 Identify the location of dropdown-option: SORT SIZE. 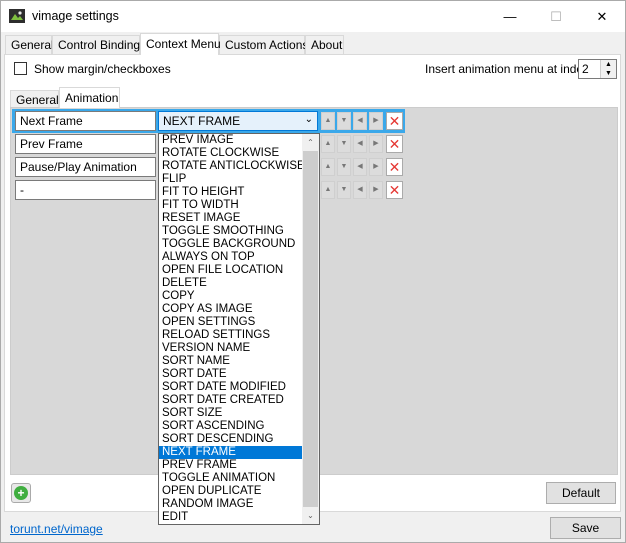
(239, 413).